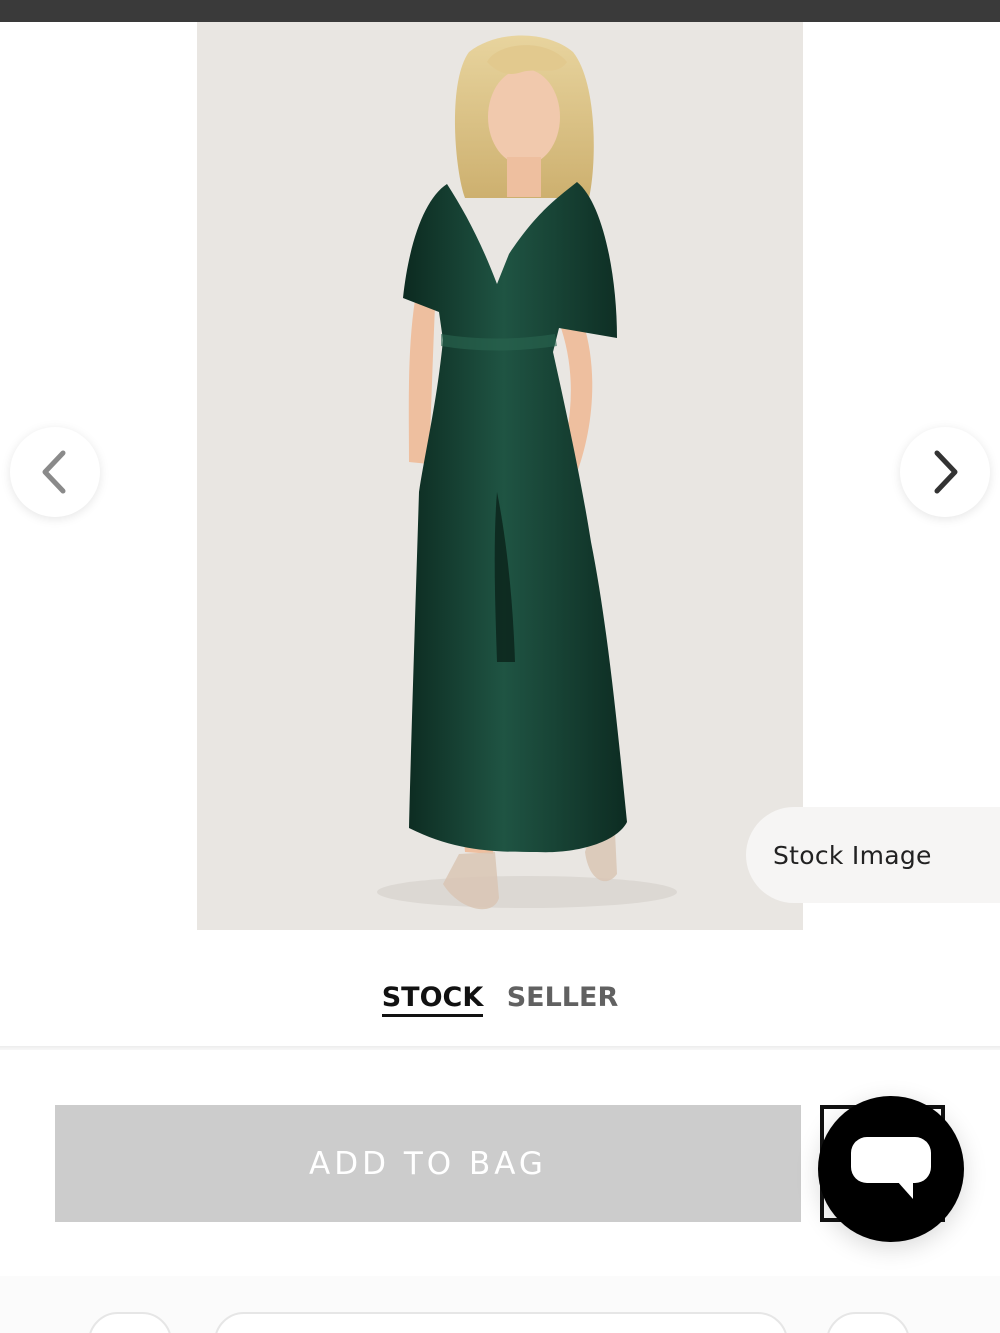  Describe the element at coordinates (500, 1048) in the screenshot. I see `section-divider` at that location.